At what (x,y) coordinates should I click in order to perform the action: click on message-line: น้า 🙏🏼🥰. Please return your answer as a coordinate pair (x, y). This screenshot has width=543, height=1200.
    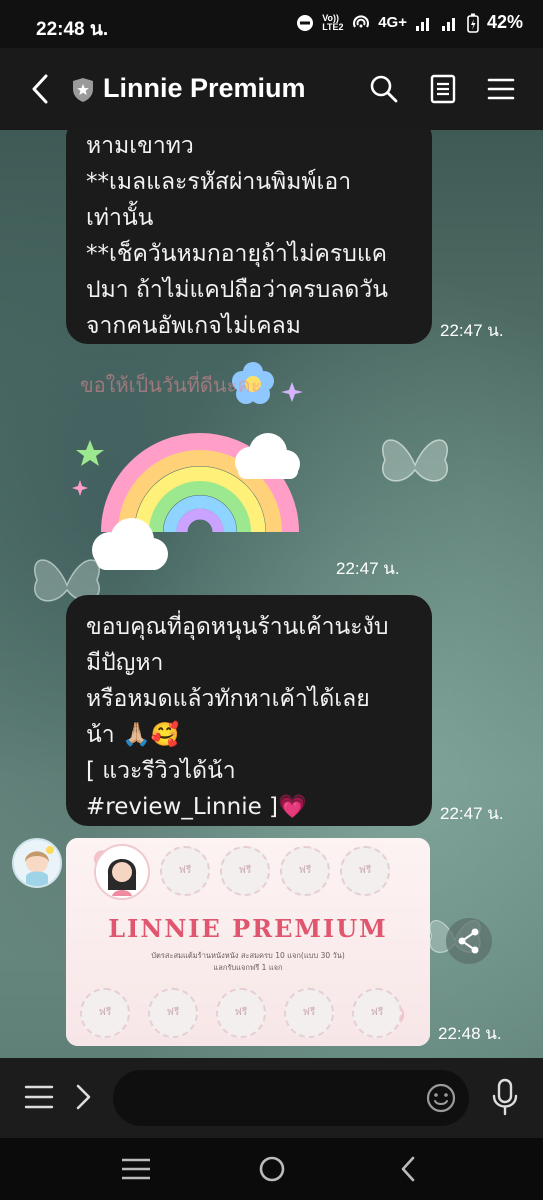
    Looking at the image, I should click on (133, 735).